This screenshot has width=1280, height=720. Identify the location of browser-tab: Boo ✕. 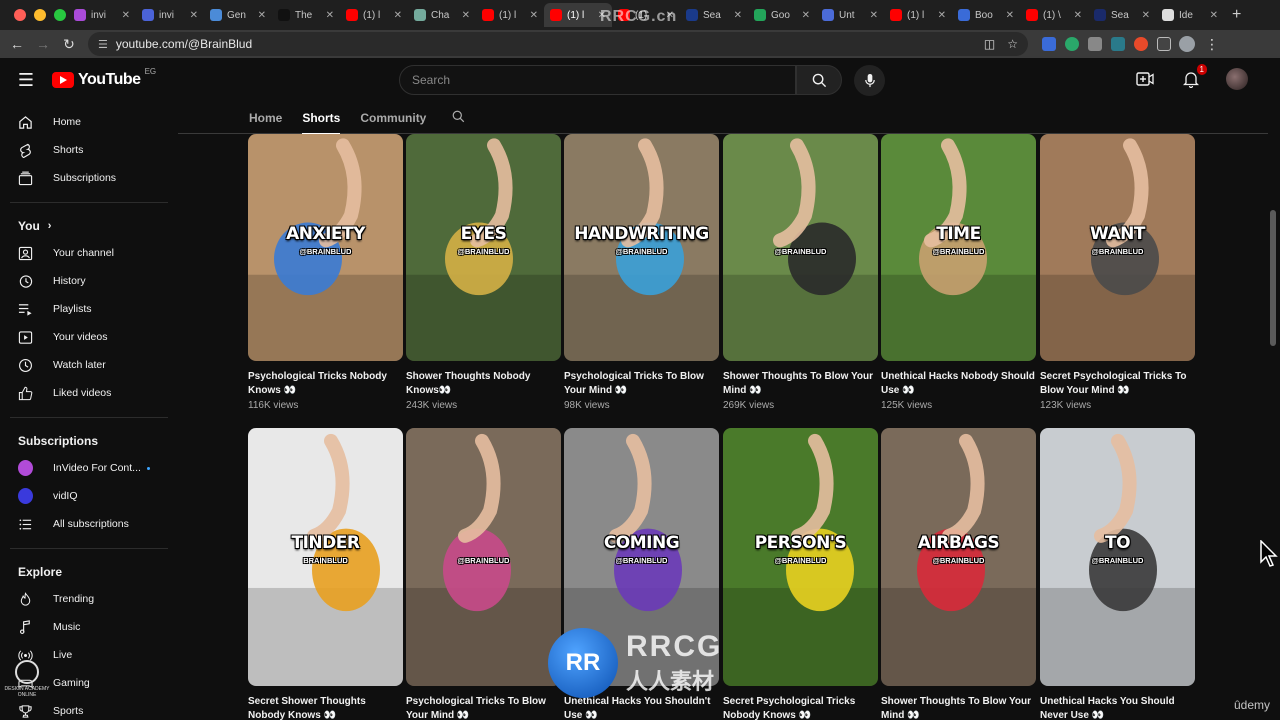
(986, 15).